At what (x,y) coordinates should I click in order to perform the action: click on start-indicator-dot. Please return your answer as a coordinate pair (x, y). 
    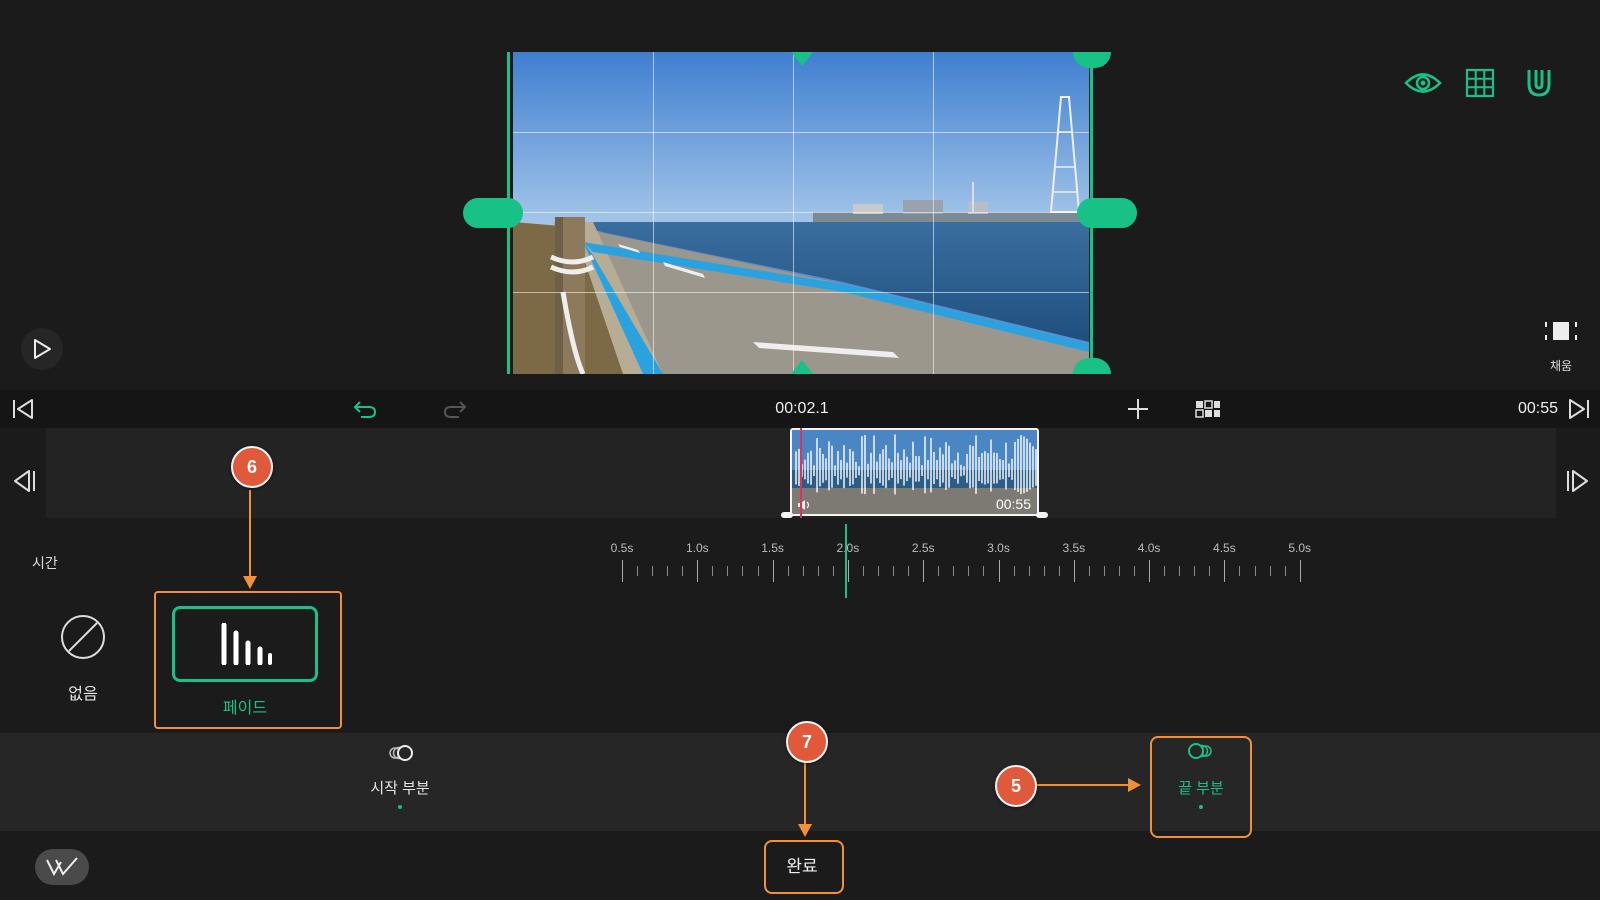
    Looking at the image, I should click on (400, 807).